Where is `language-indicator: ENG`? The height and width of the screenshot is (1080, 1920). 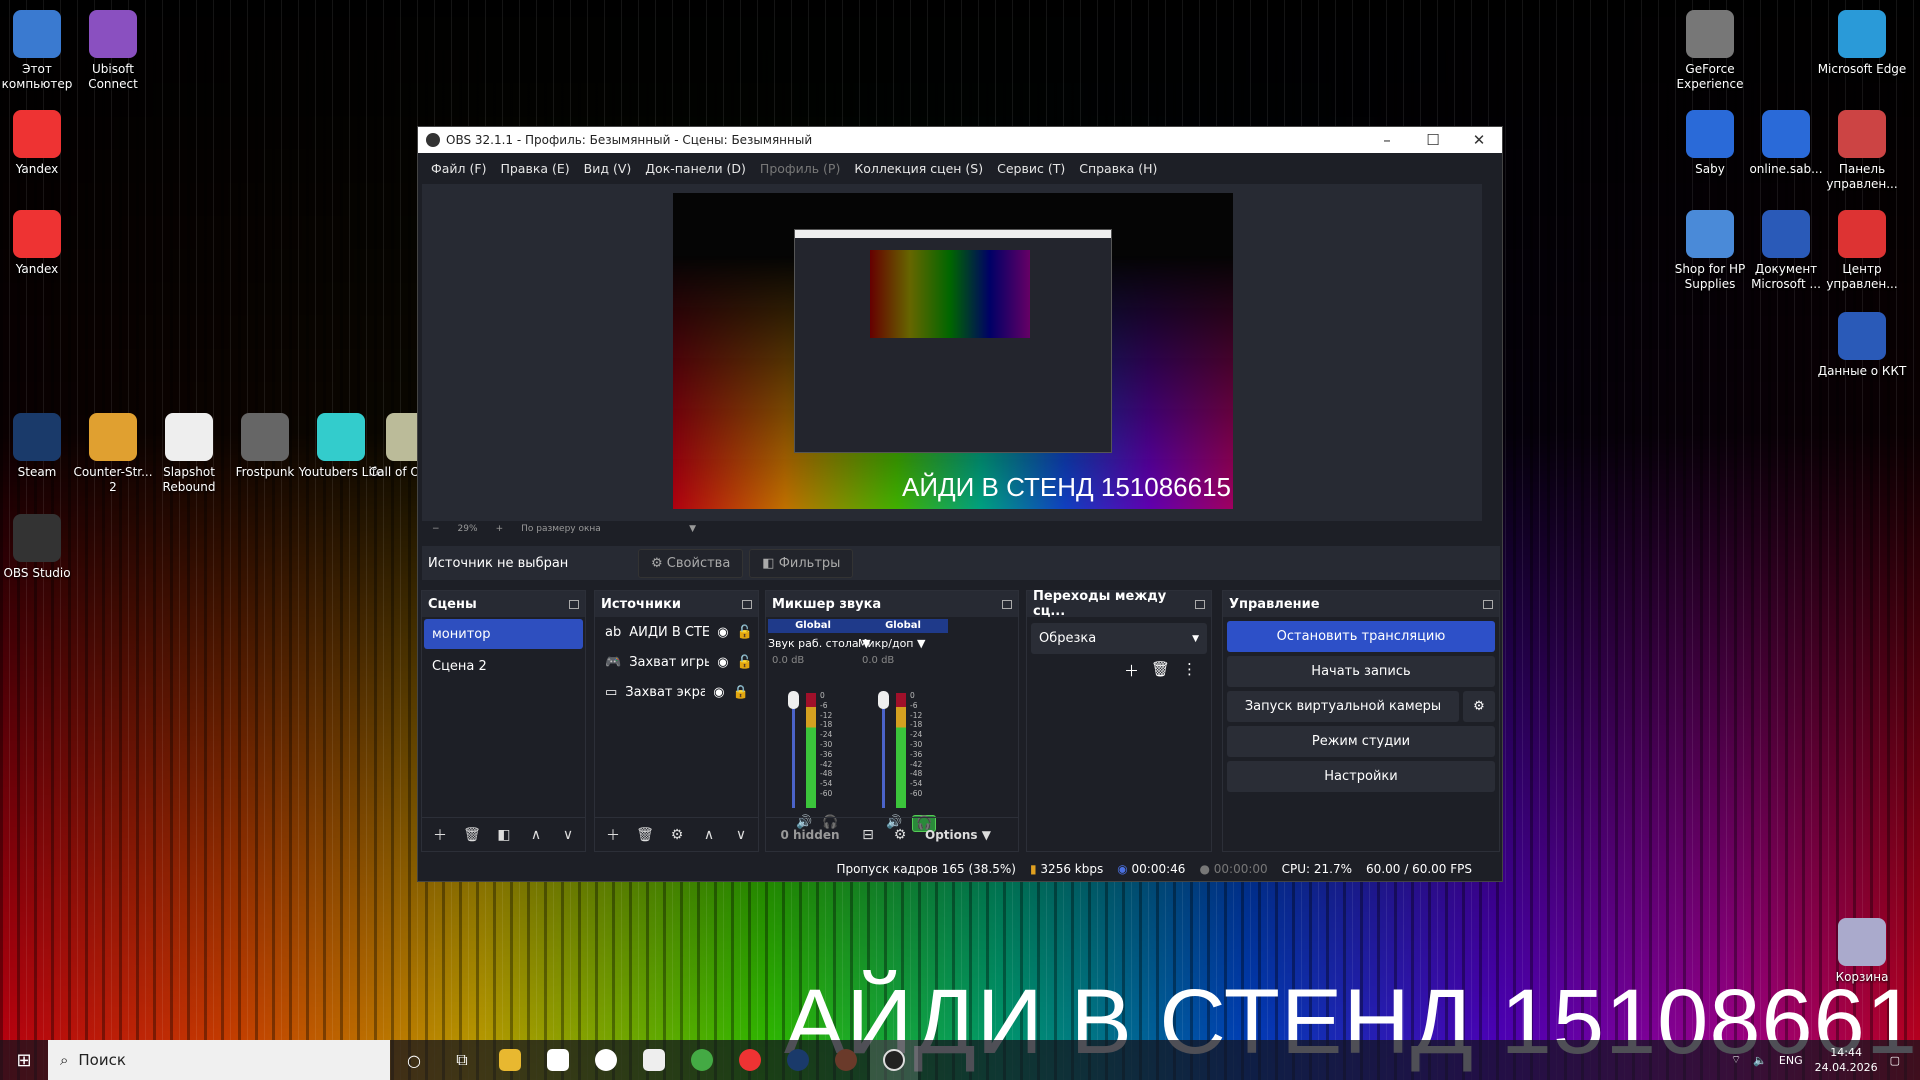
language-indicator: ENG is located at coordinates (1791, 1060).